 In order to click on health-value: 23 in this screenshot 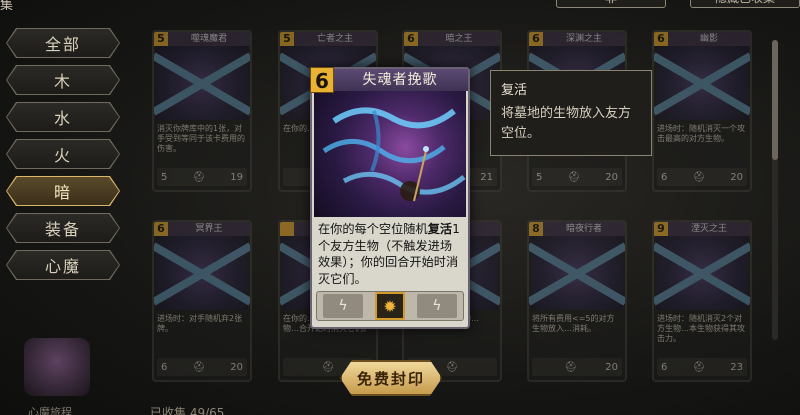, I will do `click(736, 367)`.